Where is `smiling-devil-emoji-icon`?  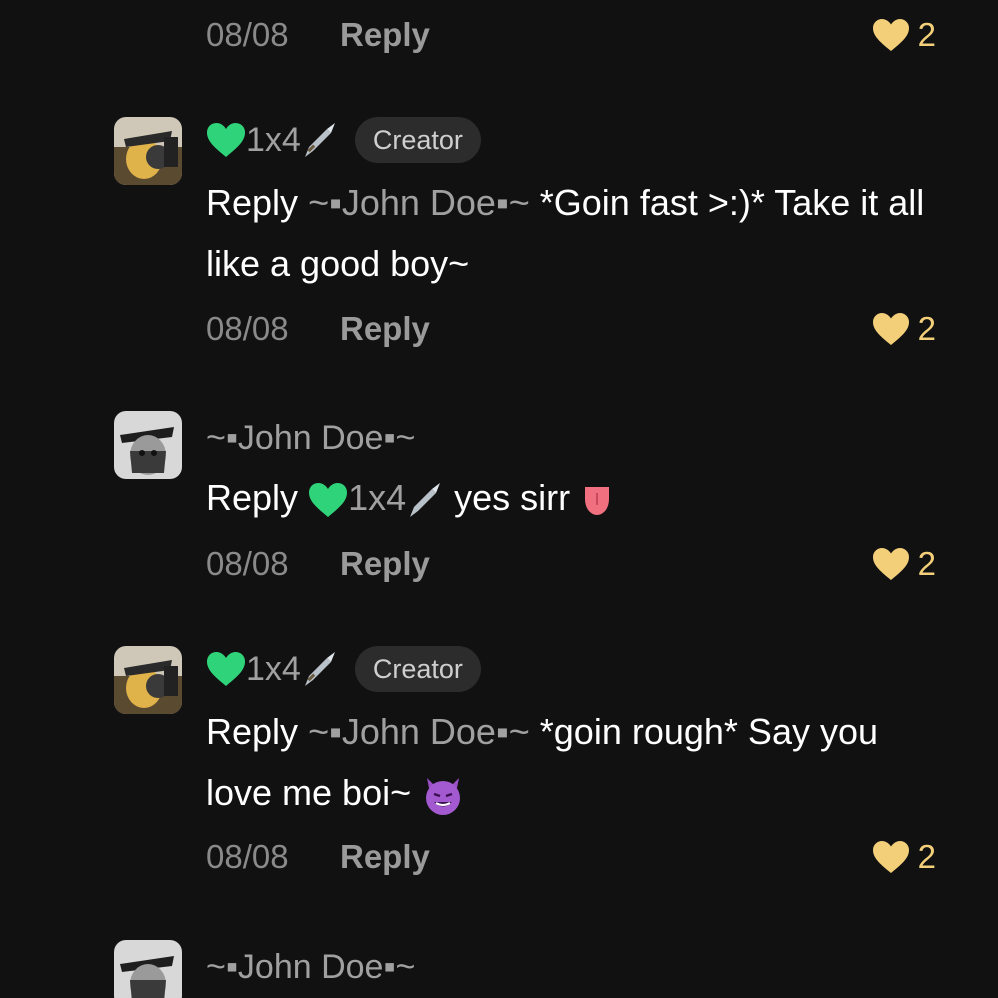
smiling-devil-emoji-icon is located at coordinates (443, 797).